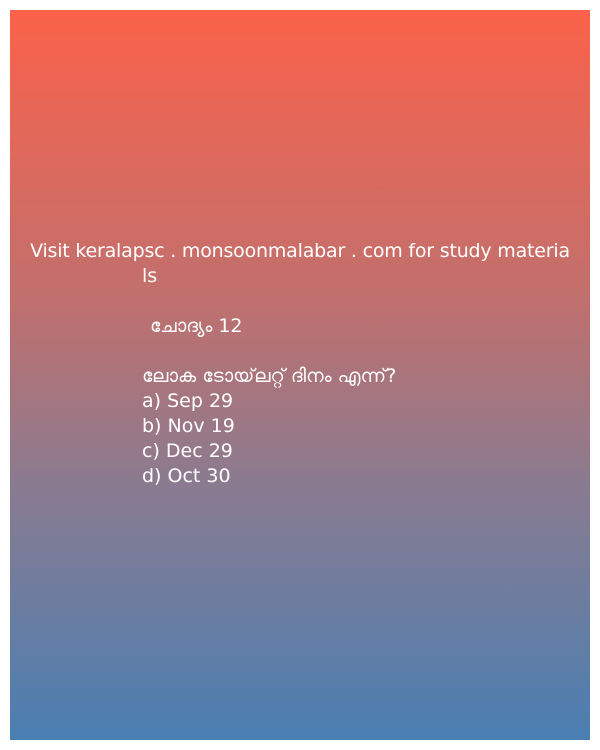 This screenshot has height=750, width=600. I want to click on option-a: a) Sep 29, so click(188, 401).